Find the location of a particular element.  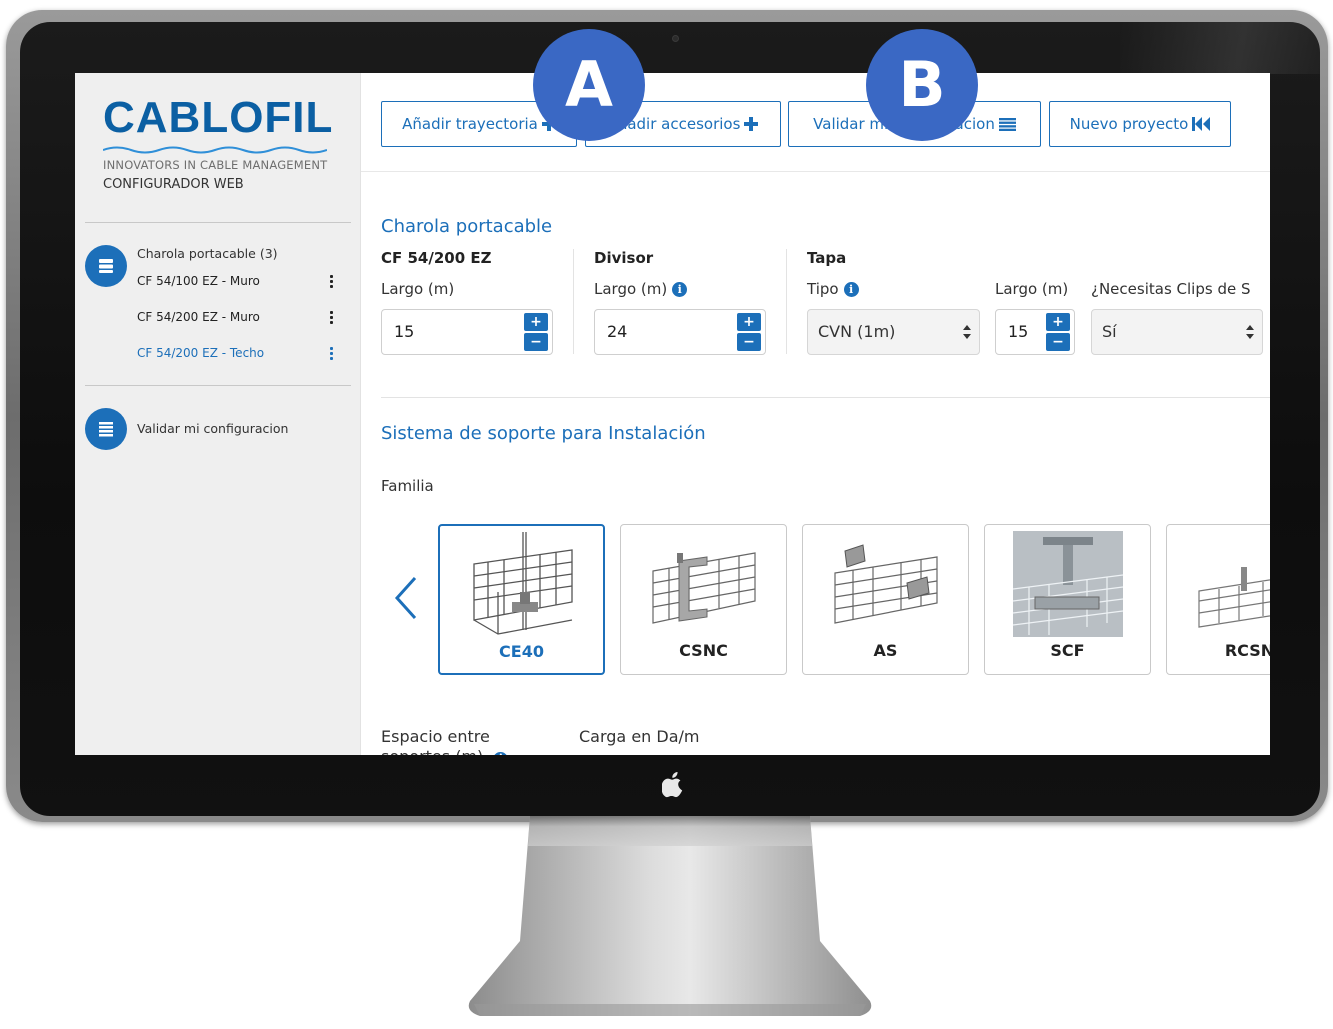

lid-type-select: CVN (1m) is located at coordinates (893, 332).